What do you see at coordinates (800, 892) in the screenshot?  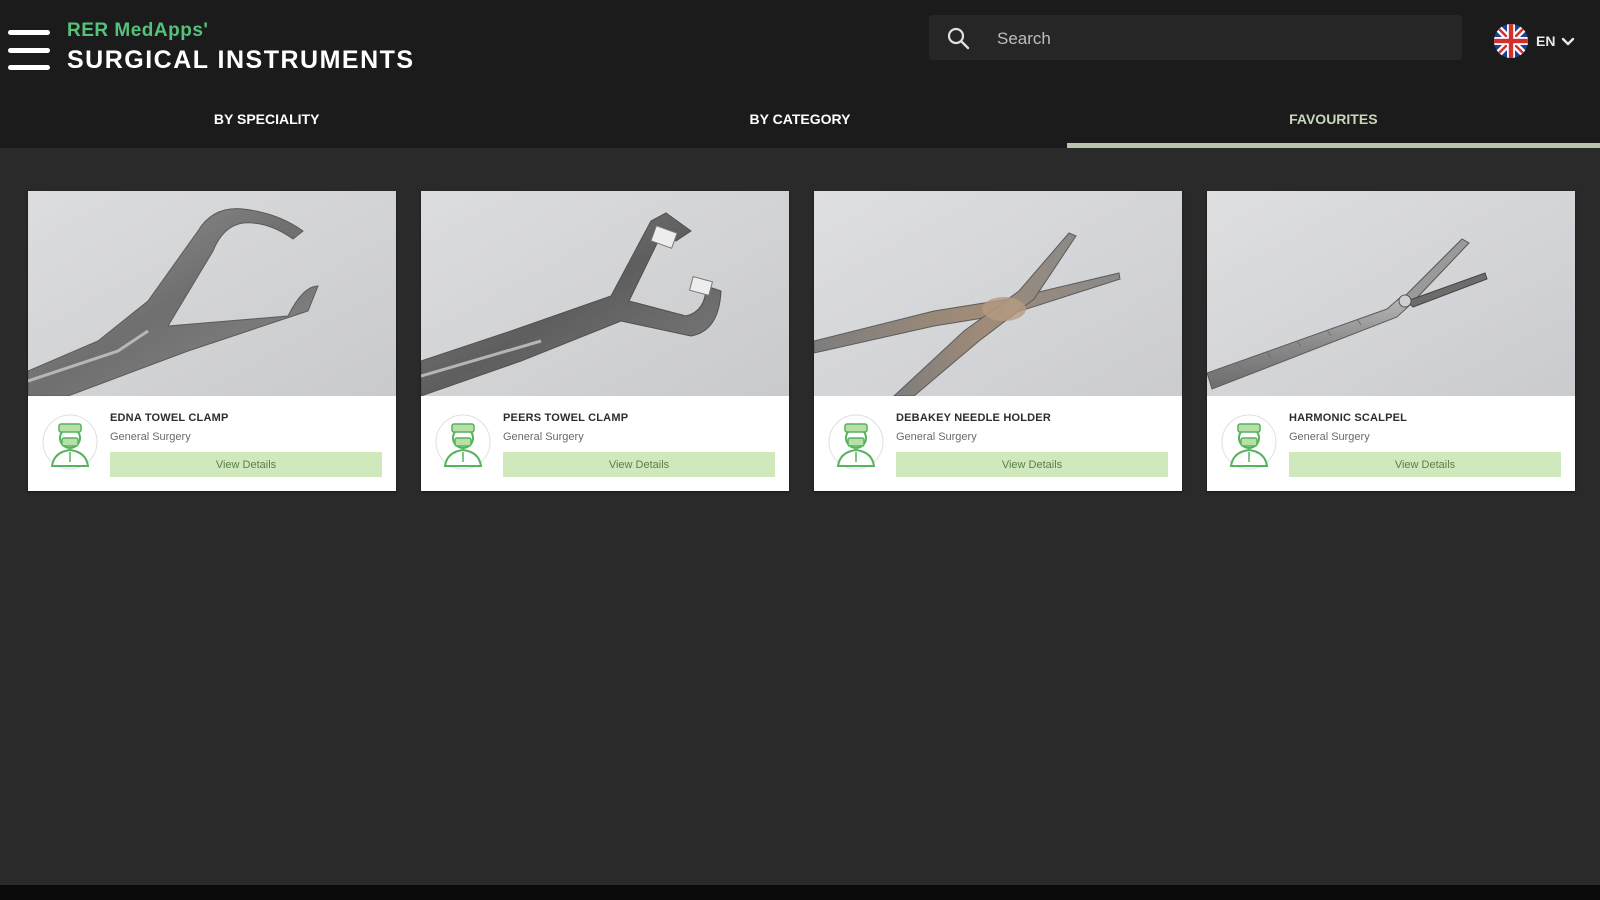 I see `system-bottom-bar` at bounding box center [800, 892].